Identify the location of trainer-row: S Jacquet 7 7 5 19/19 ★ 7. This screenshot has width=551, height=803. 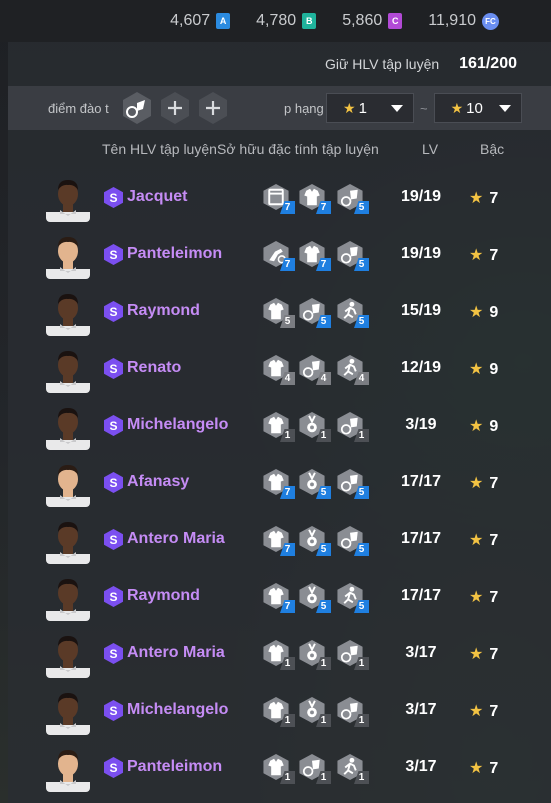
(279, 196).